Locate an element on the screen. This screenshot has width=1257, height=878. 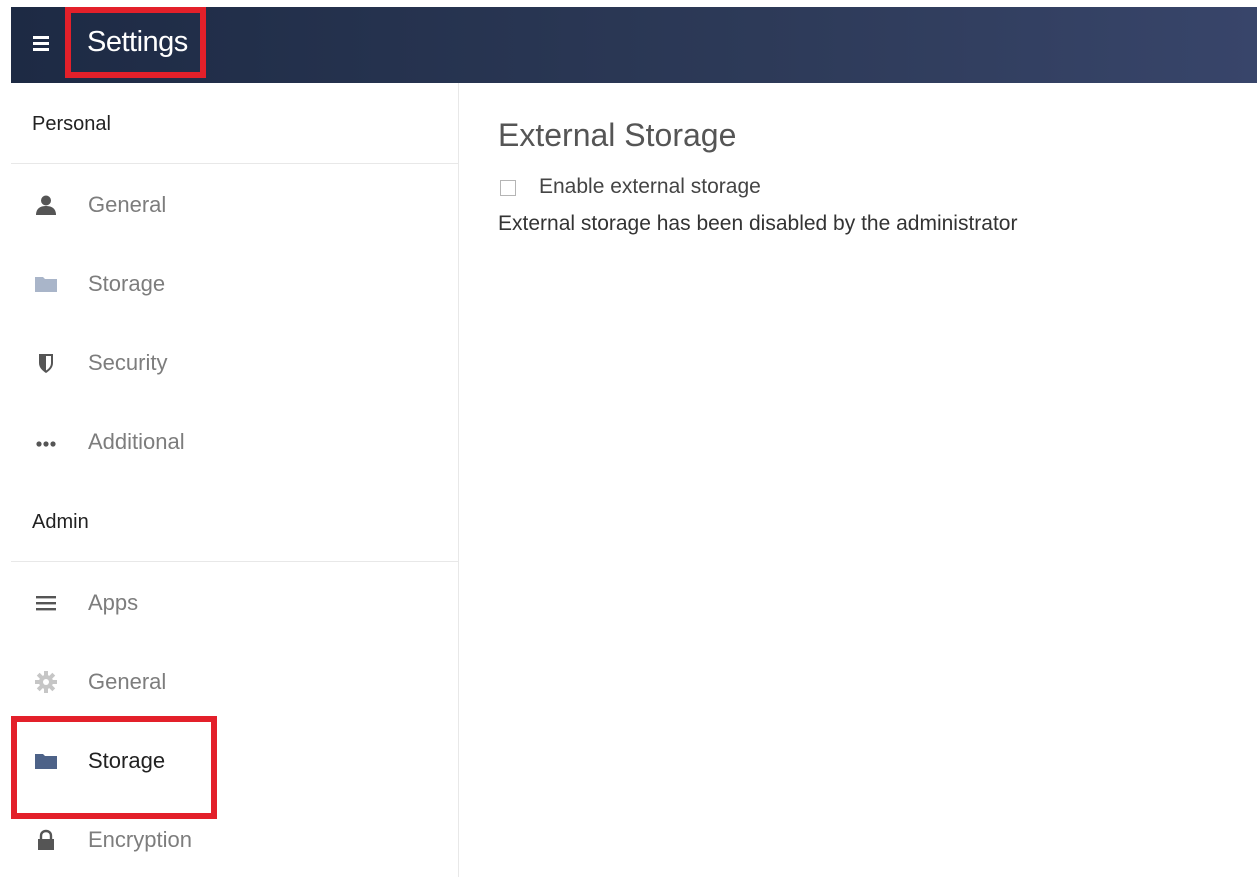
sidebar-item-personal-storage: Storage is located at coordinates (234, 282).